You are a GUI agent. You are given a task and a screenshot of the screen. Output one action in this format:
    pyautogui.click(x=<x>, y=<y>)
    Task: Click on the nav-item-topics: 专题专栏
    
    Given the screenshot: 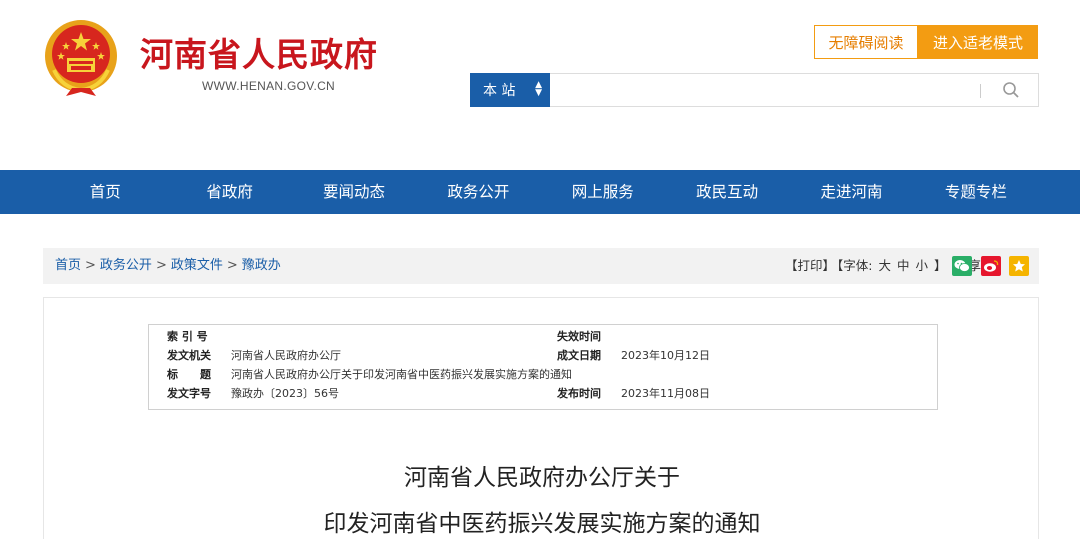 What is the action you would take?
    pyautogui.click(x=976, y=192)
    